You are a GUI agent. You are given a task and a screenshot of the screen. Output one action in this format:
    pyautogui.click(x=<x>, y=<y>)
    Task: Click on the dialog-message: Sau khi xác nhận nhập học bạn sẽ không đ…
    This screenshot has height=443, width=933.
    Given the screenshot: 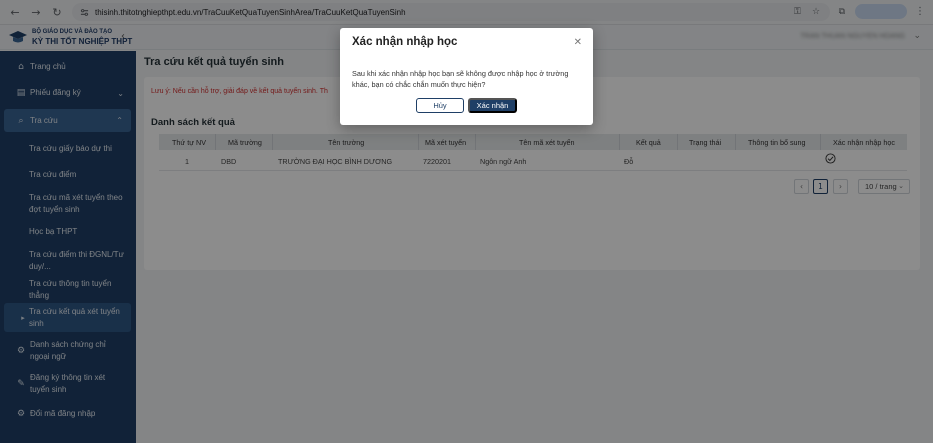 What is the action you would take?
    pyautogui.click(x=460, y=79)
    